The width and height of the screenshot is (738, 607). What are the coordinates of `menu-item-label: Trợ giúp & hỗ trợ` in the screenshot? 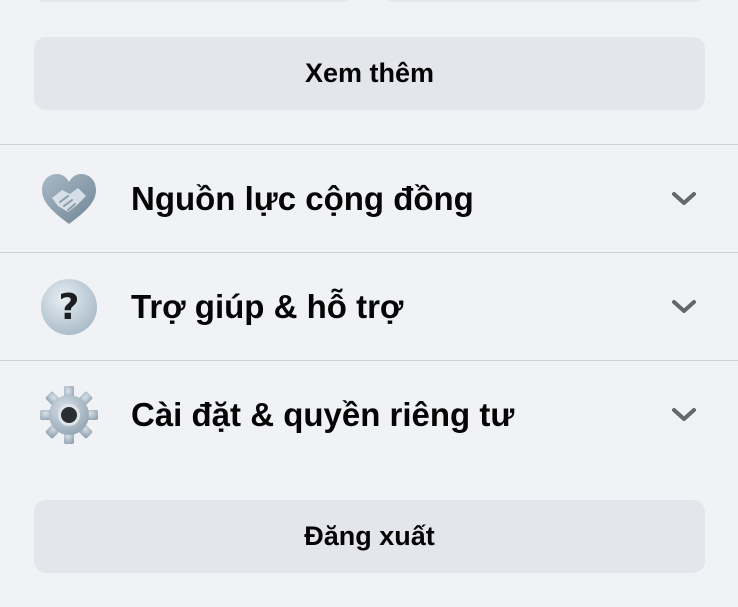 It's located at (267, 306).